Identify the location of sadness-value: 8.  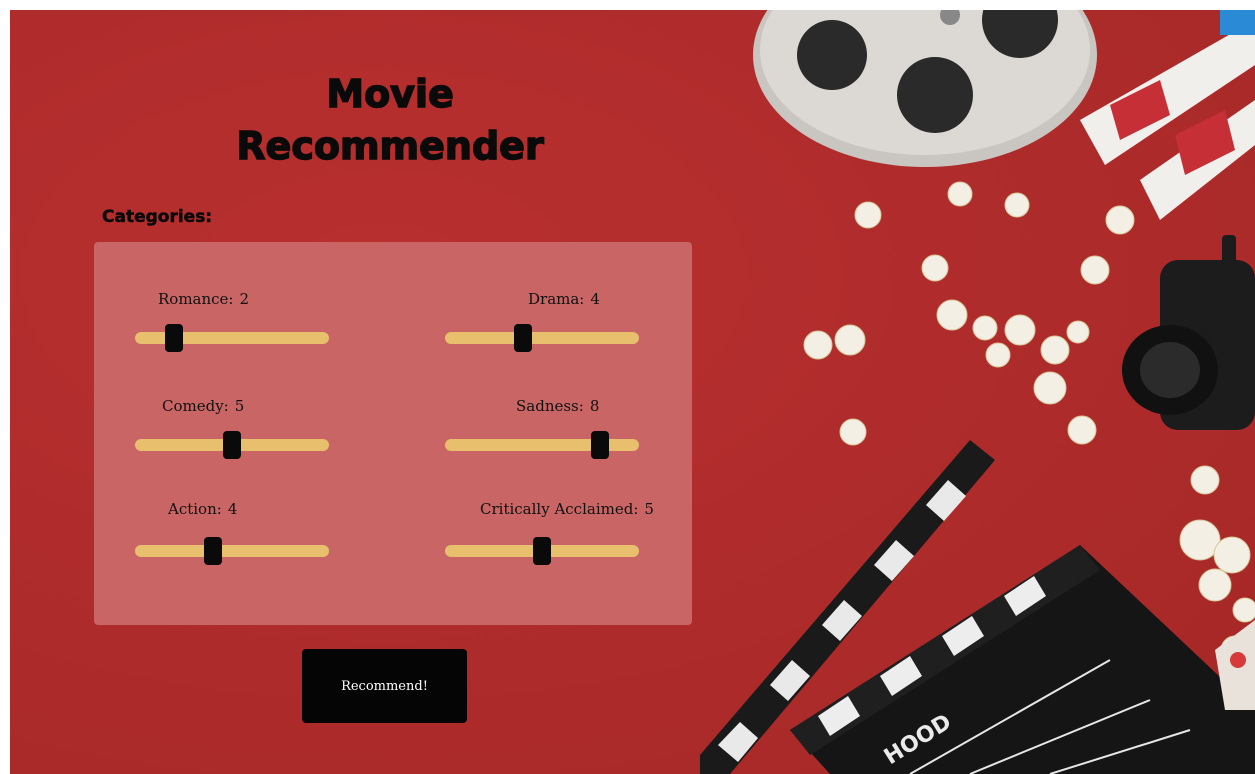
(594, 406).